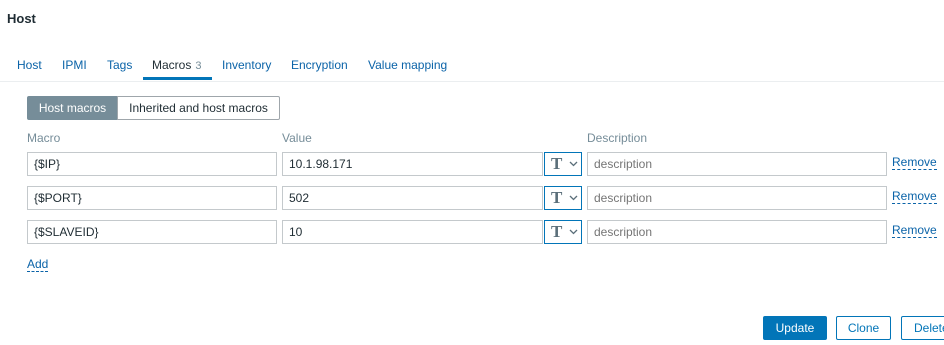  I want to click on tab-value-mapping: Value mapping, so click(407, 65).